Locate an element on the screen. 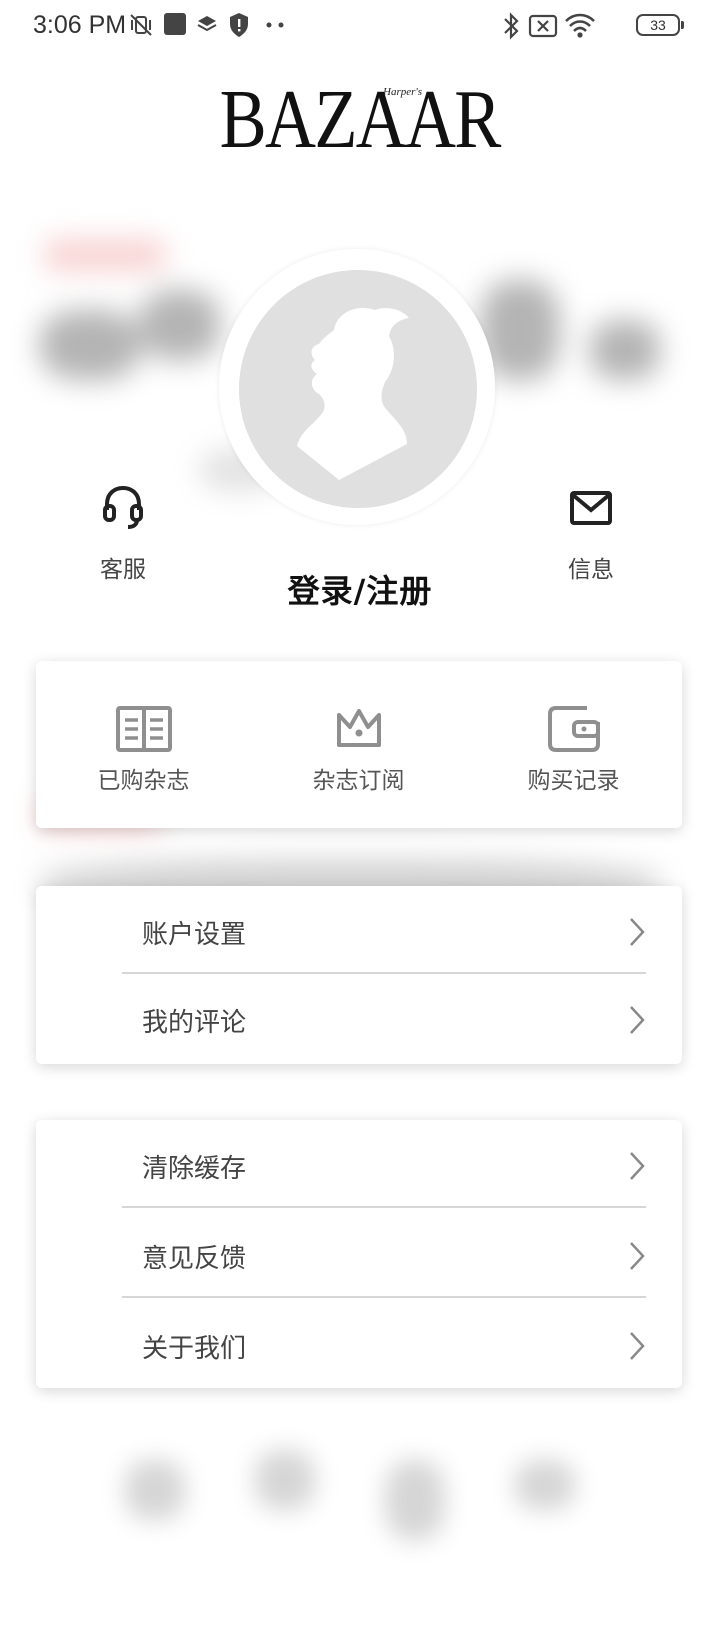 This screenshot has height=1650, width=720. status-bar: 3:06 PM 33 is located at coordinates (360, 26).